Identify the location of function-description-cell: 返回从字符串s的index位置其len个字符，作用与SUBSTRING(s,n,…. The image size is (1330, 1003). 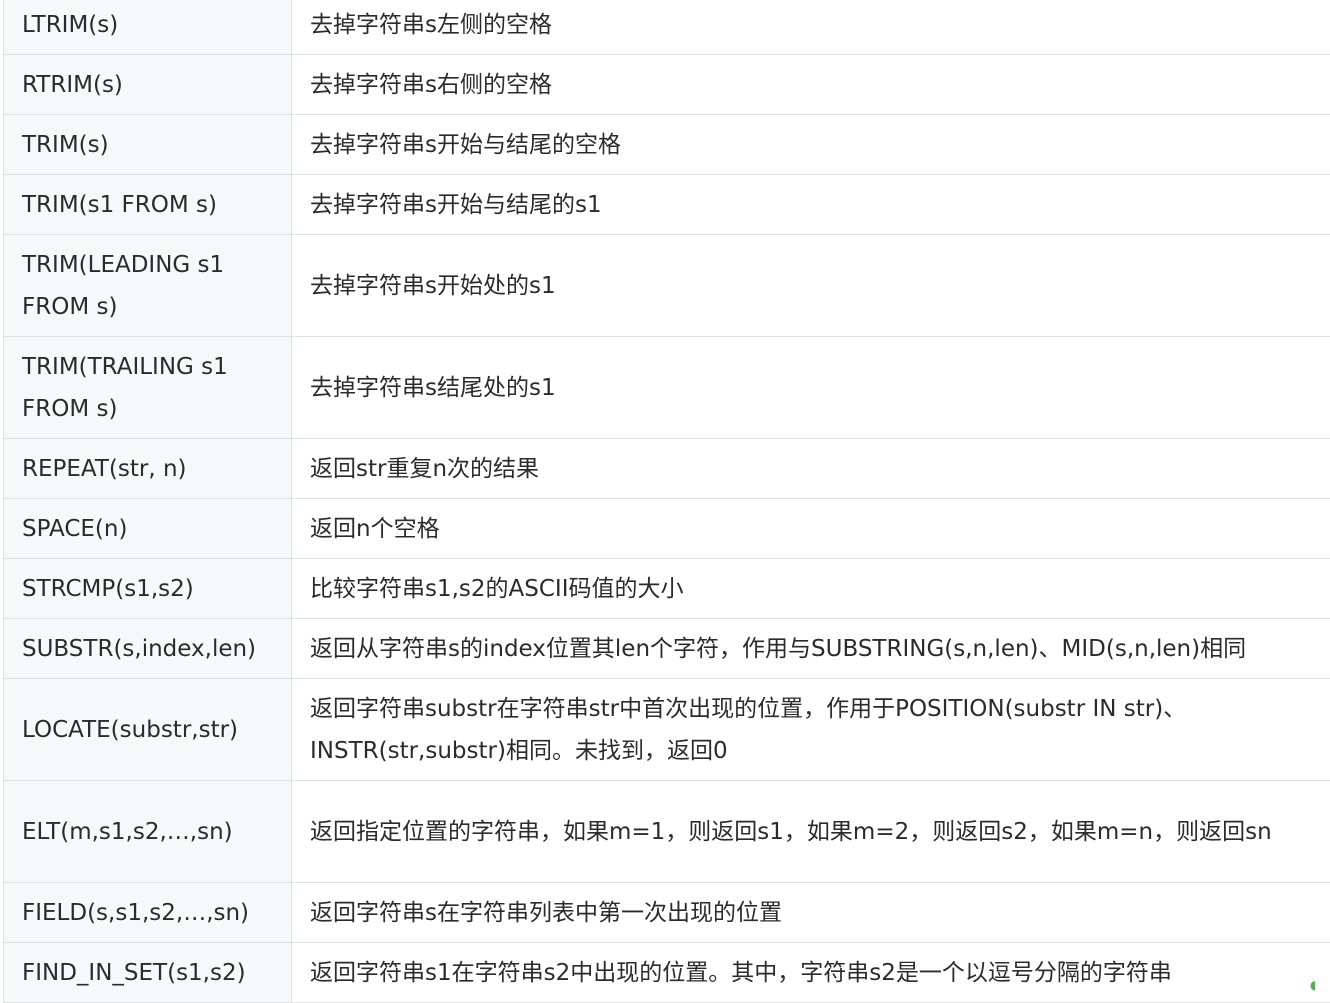
(811, 649).